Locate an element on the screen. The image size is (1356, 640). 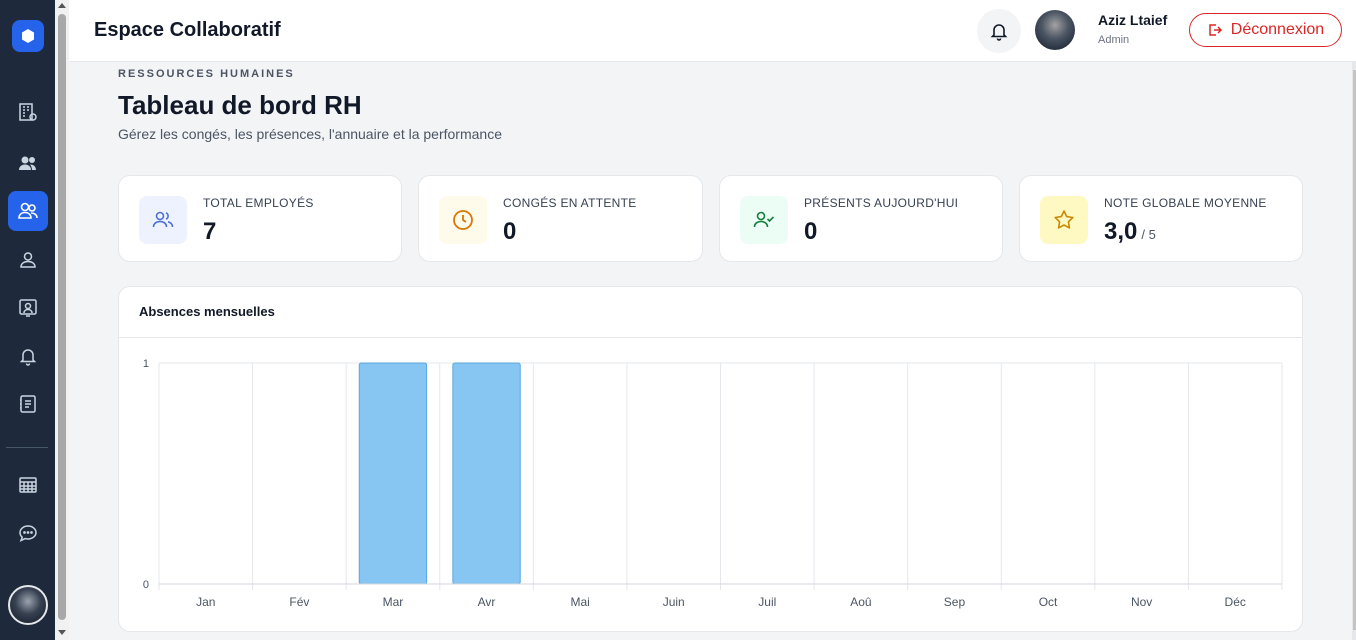
sidebar is located at coordinates (27, 320).